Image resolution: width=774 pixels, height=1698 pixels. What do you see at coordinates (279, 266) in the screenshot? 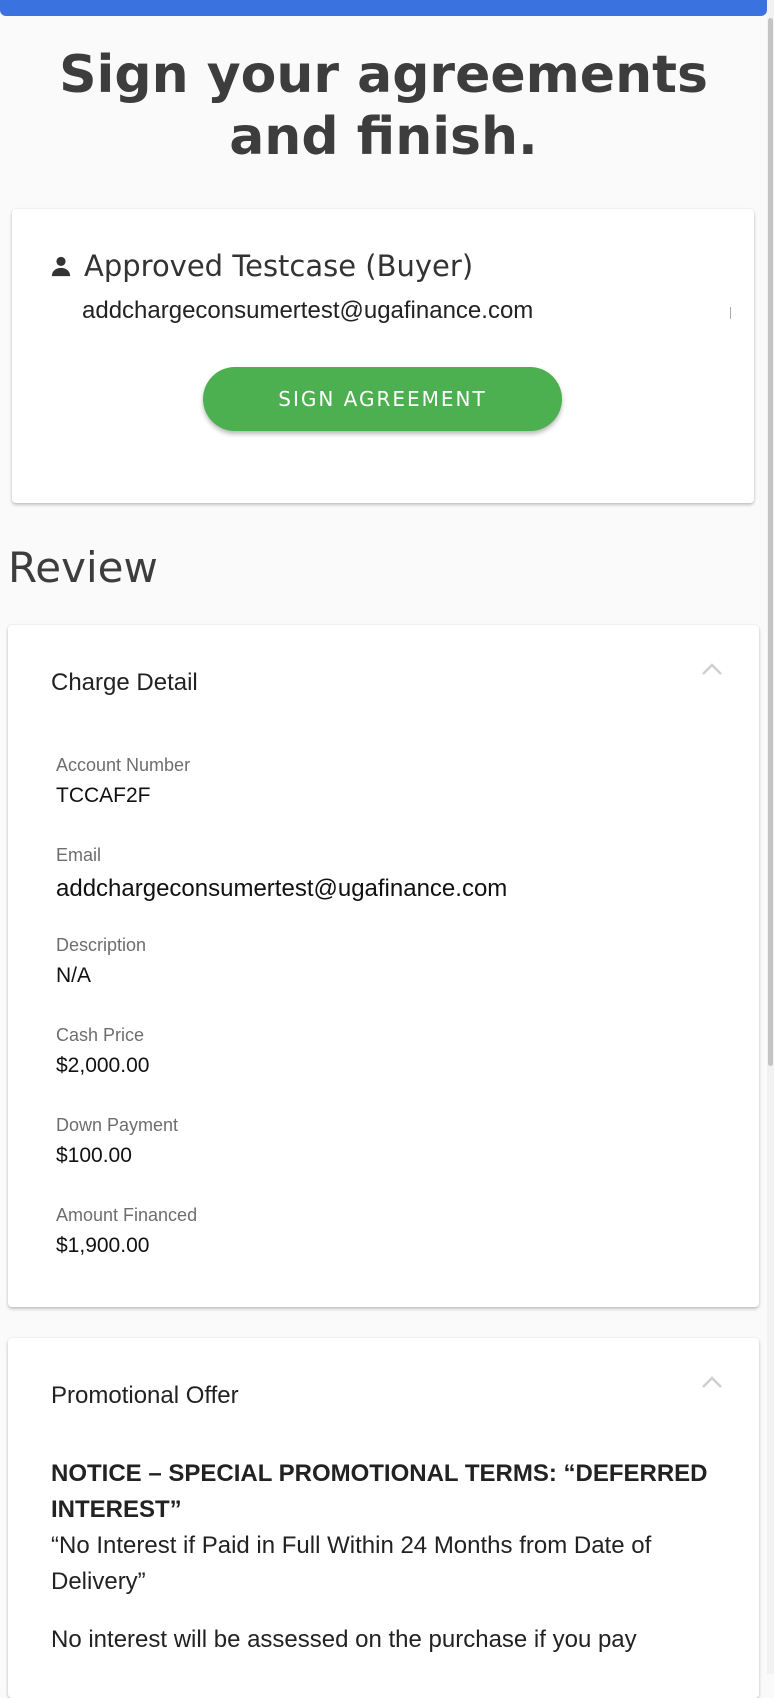
I see `signer-name: Approved Testcase (Buyer)` at bounding box center [279, 266].